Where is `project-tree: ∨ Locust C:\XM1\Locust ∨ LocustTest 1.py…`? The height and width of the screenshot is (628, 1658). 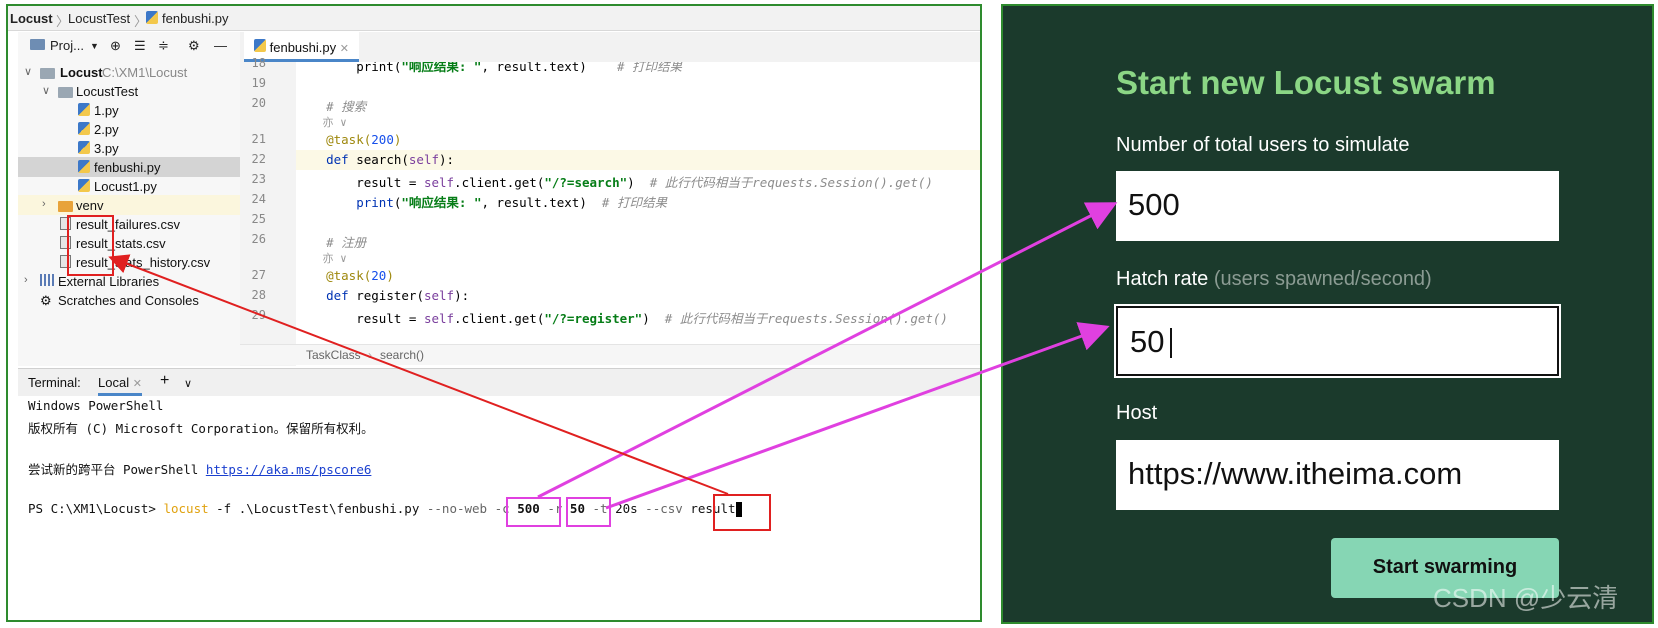 project-tree: ∨ Locust C:\XM1\Locust ∨ LocustTest 1.py… is located at coordinates (129, 214).